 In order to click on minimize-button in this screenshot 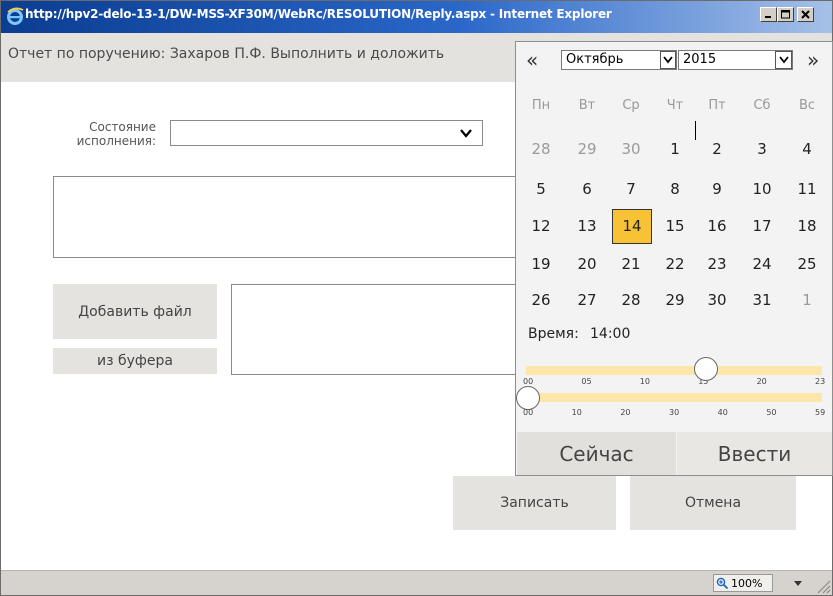, I will do `click(768, 14)`.